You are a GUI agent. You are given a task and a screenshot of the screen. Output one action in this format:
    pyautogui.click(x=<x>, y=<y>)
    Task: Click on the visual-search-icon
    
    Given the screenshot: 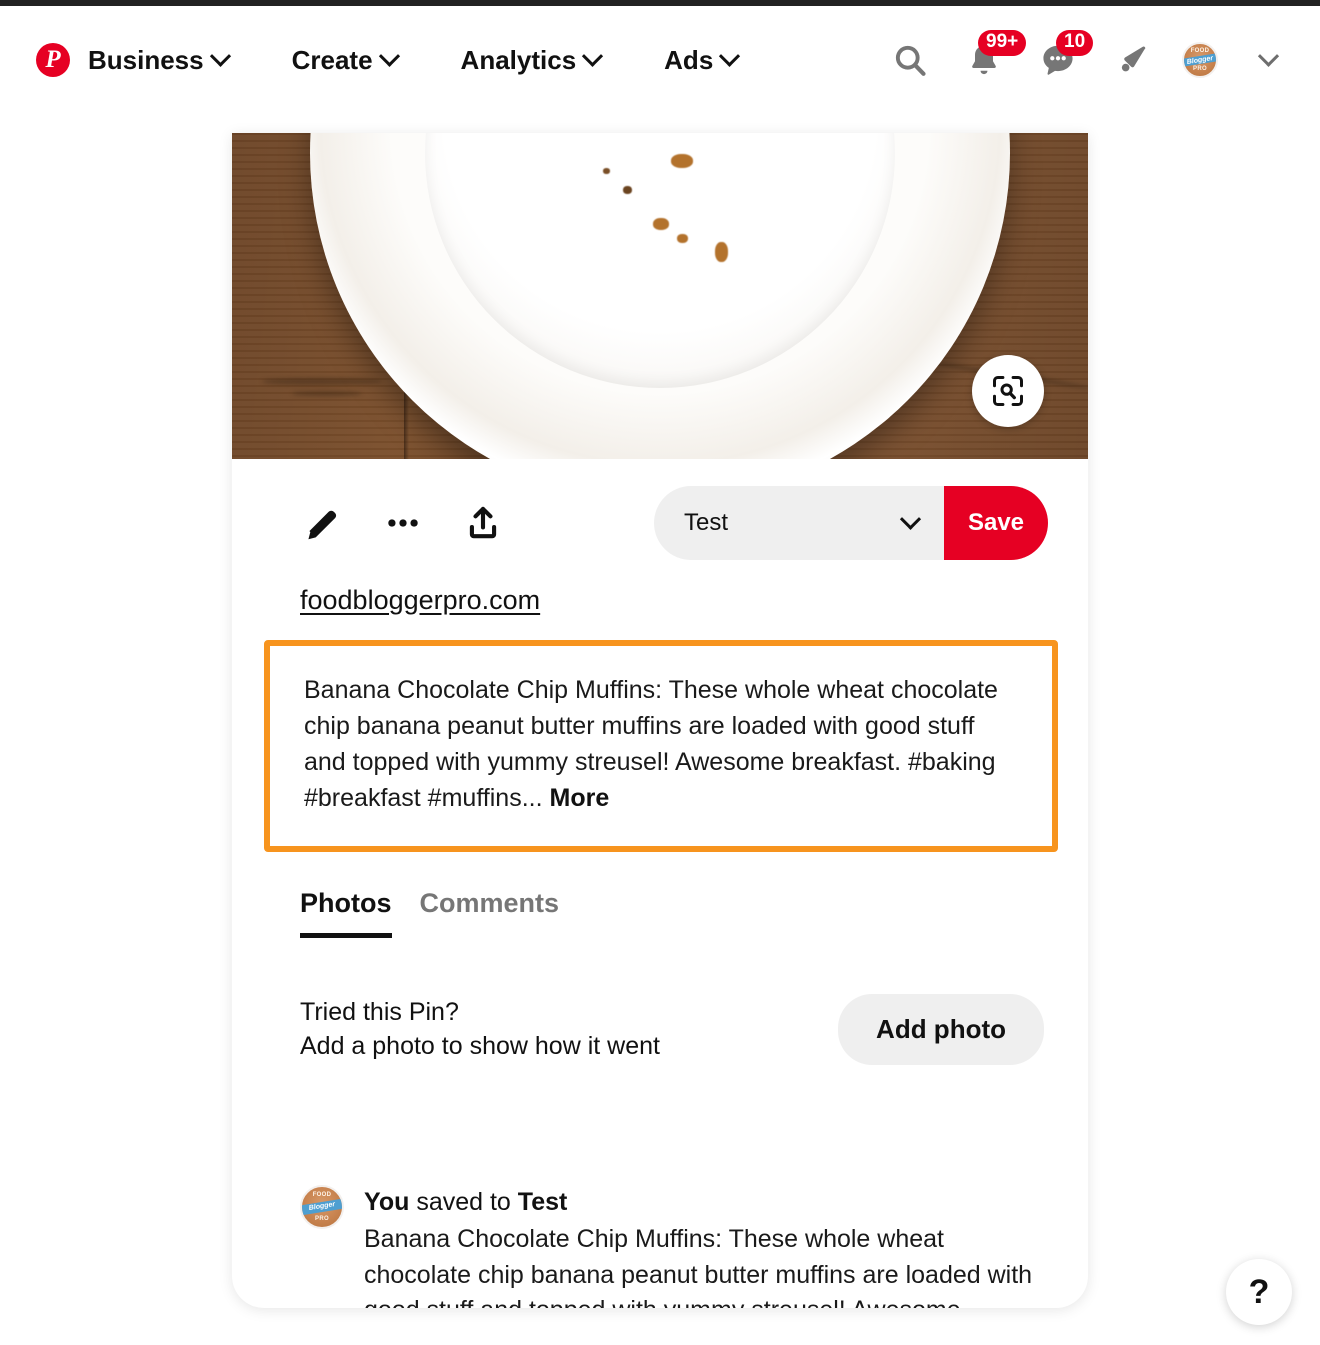 What is the action you would take?
    pyautogui.click(x=1008, y=391)
    